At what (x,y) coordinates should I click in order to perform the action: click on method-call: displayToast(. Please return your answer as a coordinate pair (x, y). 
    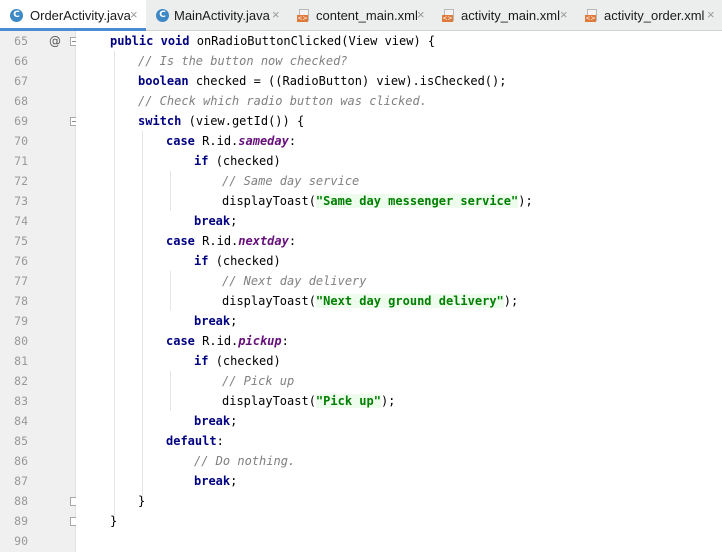
    Looking at the image, I should click on (269, 401).